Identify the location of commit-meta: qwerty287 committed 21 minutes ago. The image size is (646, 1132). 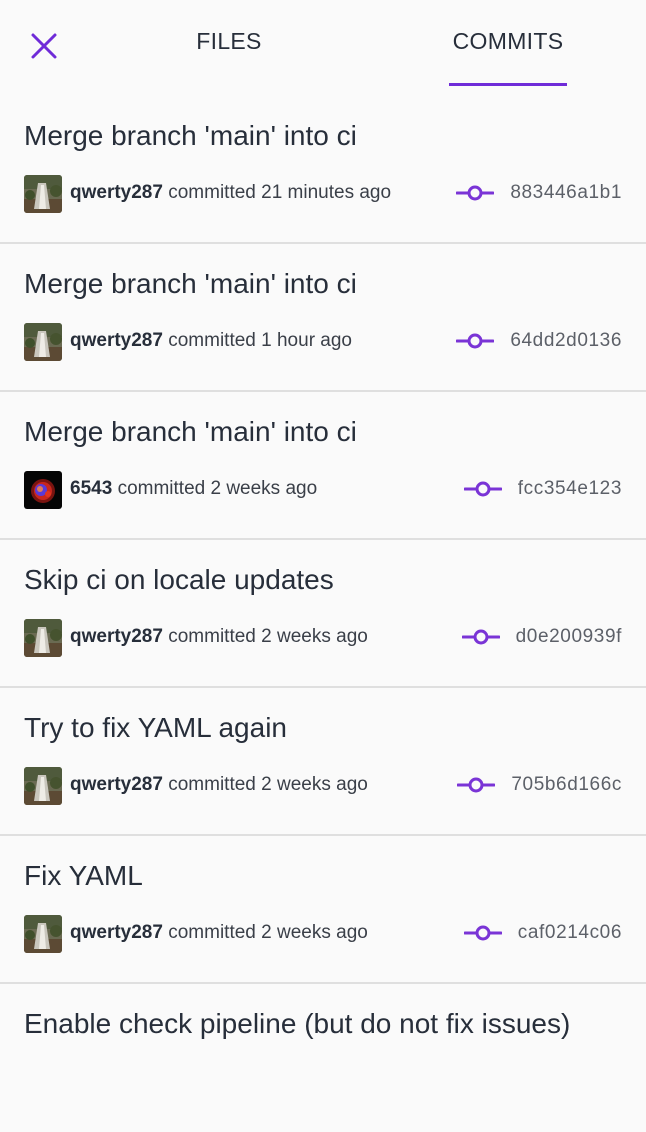
(230, 193).